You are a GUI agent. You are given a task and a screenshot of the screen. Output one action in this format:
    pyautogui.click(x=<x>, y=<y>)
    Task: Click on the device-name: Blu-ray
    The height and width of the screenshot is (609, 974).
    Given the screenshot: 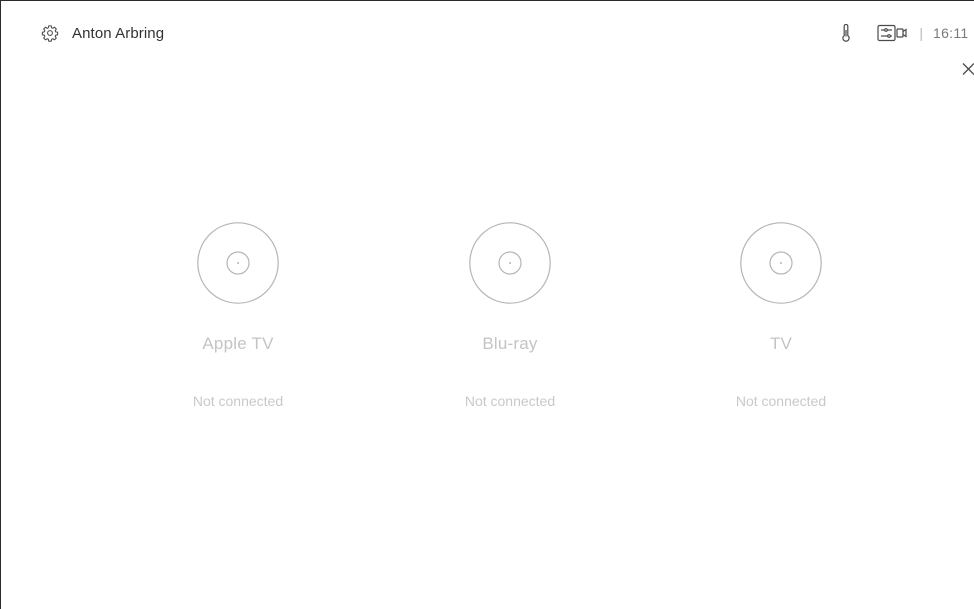 What is the action you would take?
    pyautogui.click(x=510, y=343)
    